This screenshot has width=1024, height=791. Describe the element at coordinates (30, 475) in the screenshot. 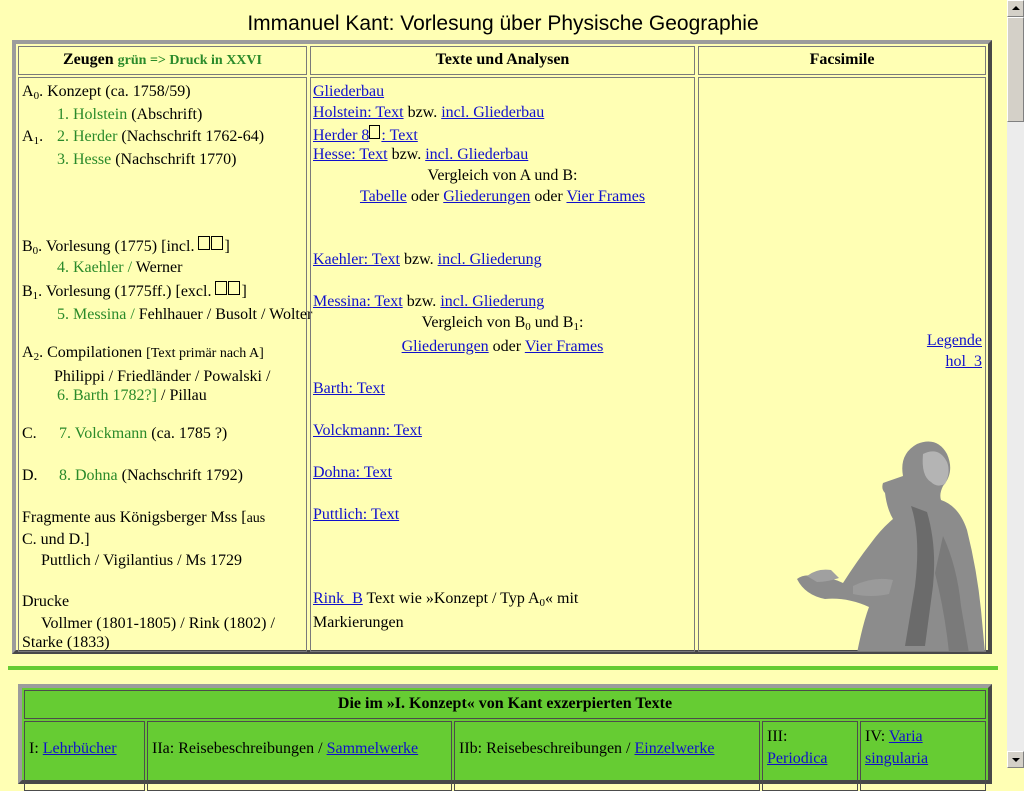

I see `d-label: D.` at that location.